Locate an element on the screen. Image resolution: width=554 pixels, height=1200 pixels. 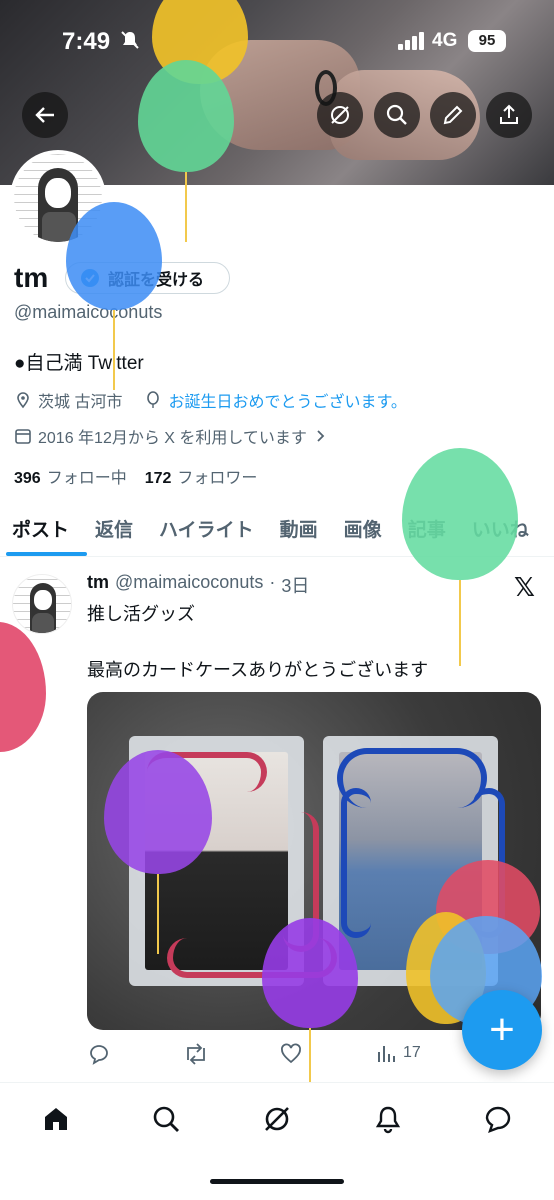
tab-likes: いいね is located at coordinates (501, 530).